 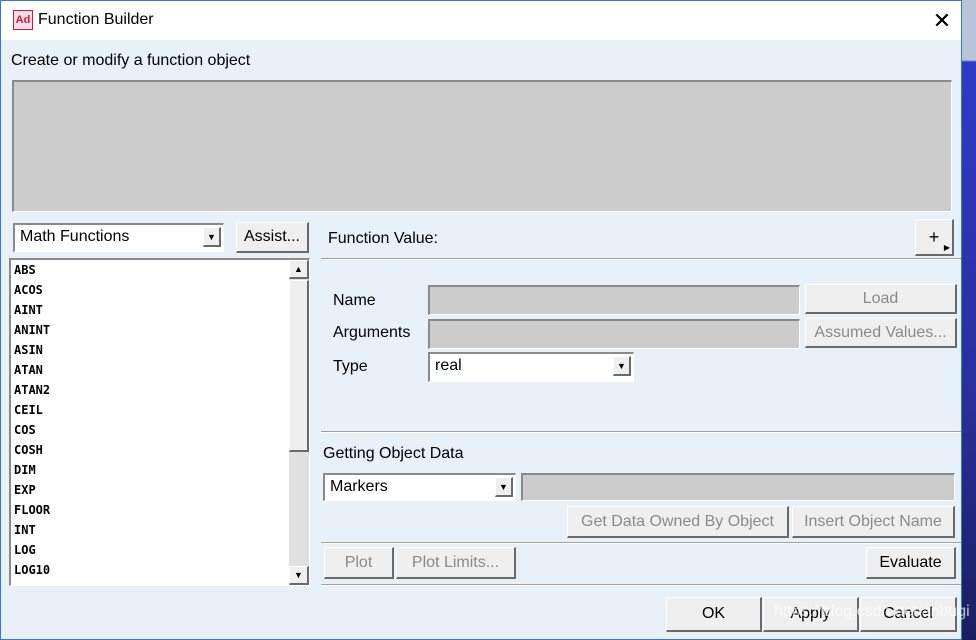 What do you see at coordinates (942, 21) in the screenshot?
I see `close-icon: ✕` at bounding box center [942, 21].